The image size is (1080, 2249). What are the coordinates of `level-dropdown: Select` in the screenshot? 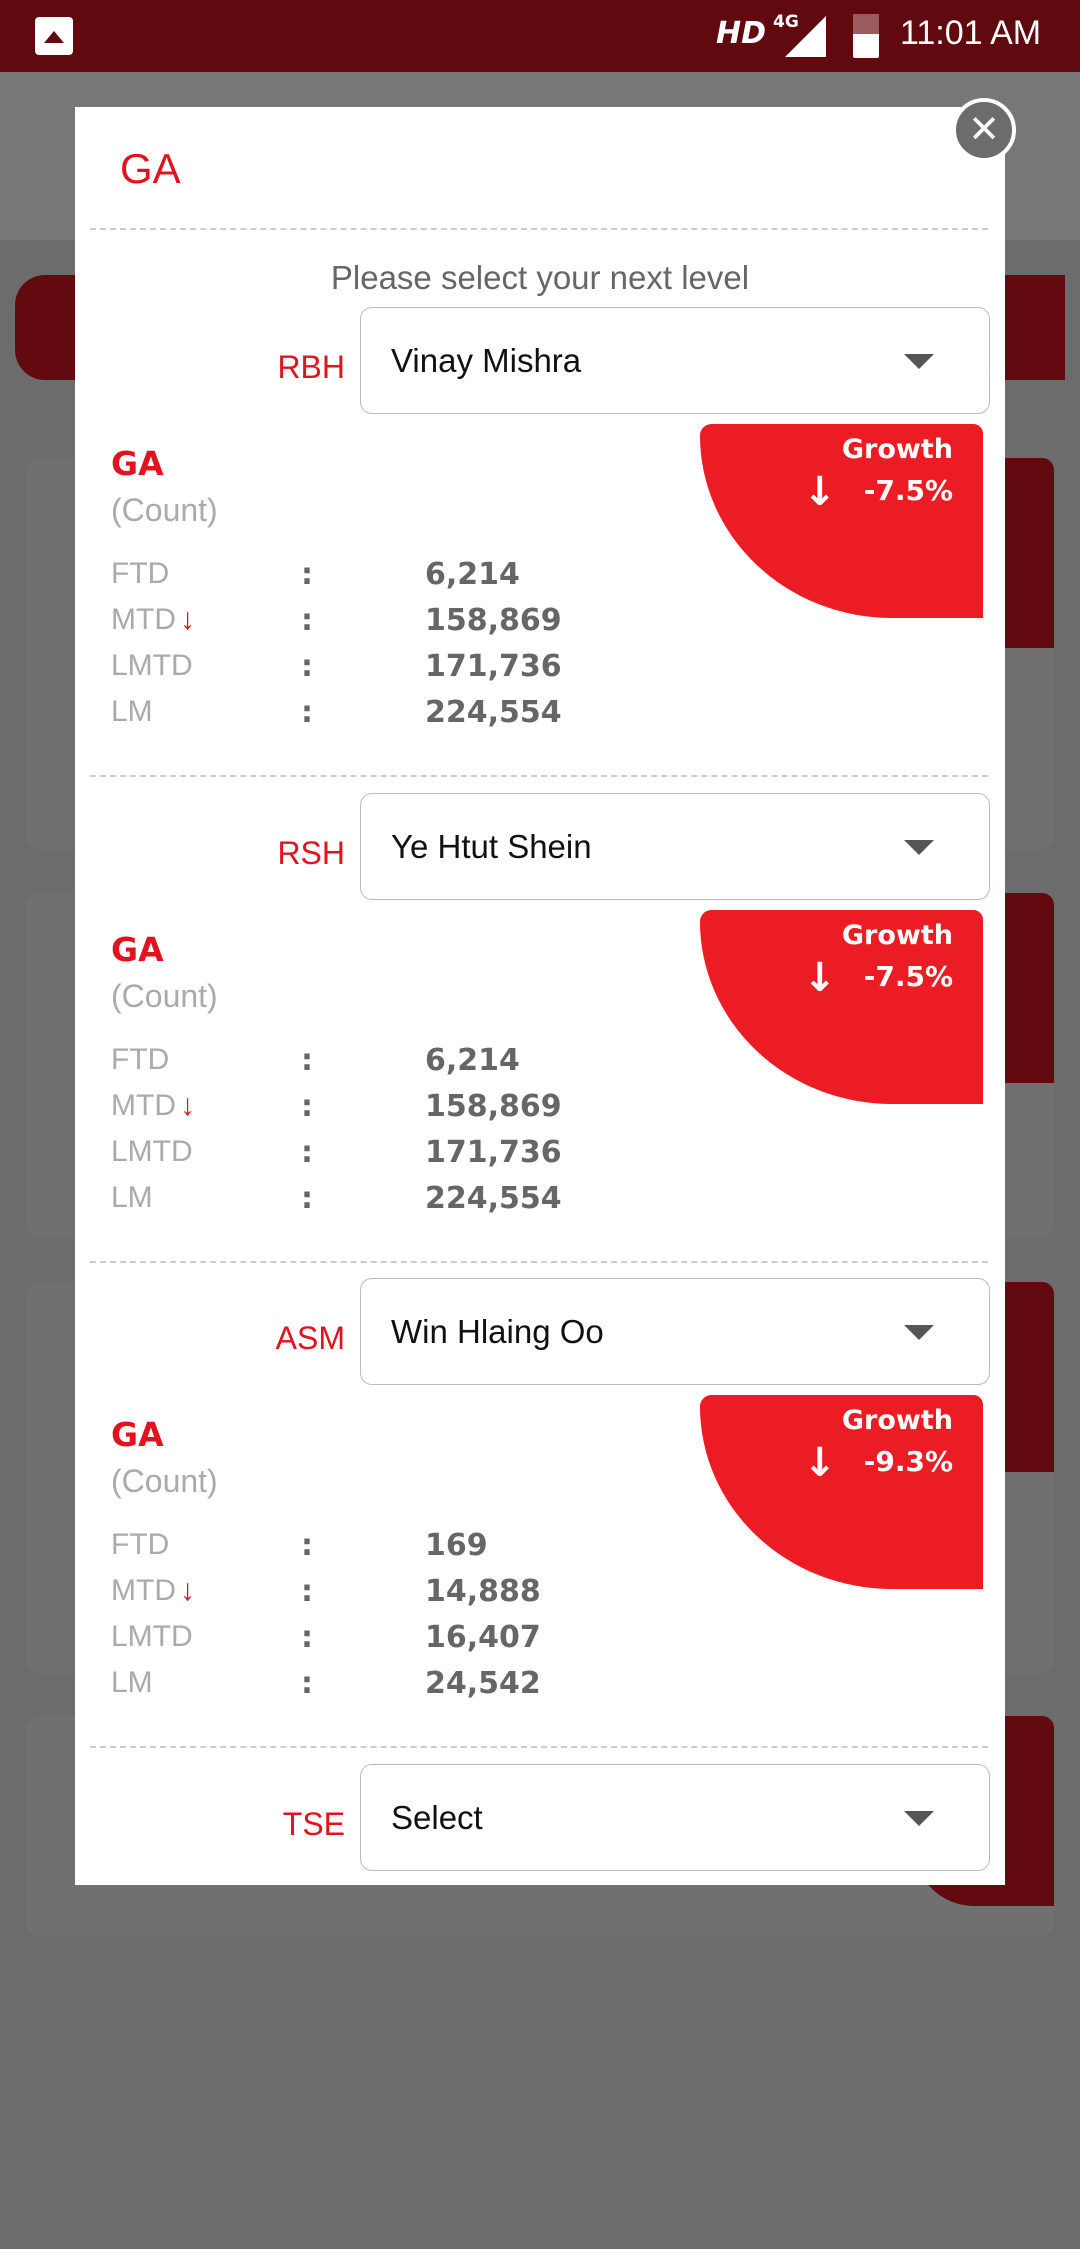 It's located at (675, 1817).